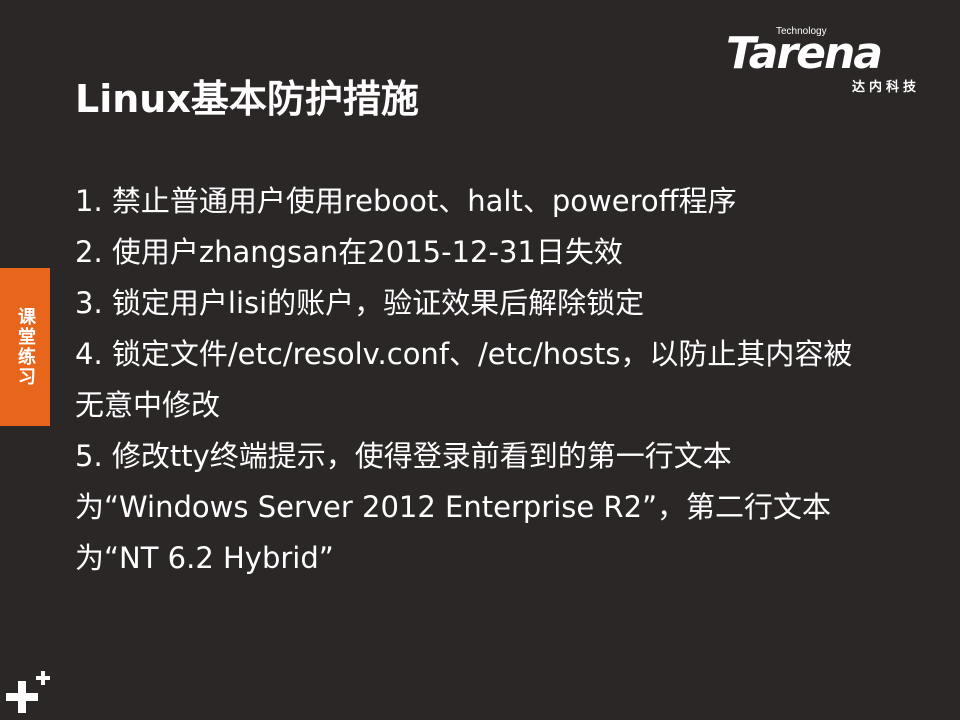 This screenshot has width=960, height=720. What do you see at coordinates (801, 31) in the screenshot?
I see `logo-tagline: Technology` at bounding box center [801, 31].